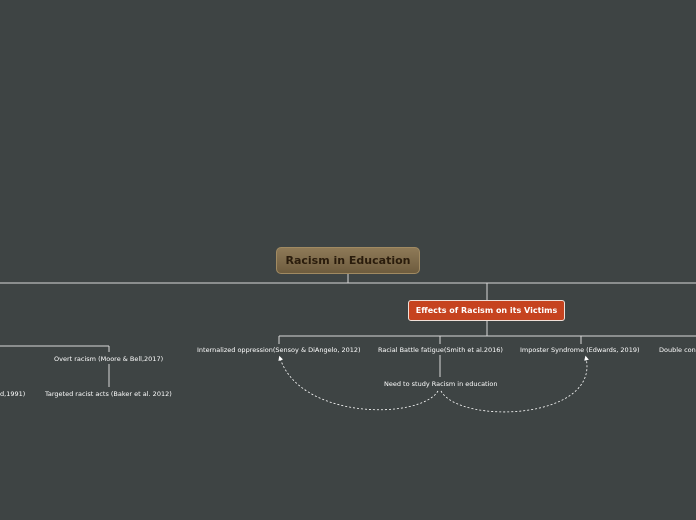 Image resolution: width=696 pixels, height=520 pixels. I want to click on subtopic-label: Targeted racist acts (Baker et al. 2012), so click(108, 394).